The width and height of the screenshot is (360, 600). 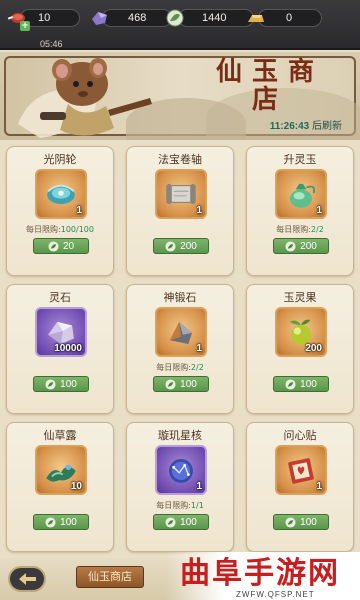 I want to click on item-name: 玉灵果, so click(x=300, y=297).